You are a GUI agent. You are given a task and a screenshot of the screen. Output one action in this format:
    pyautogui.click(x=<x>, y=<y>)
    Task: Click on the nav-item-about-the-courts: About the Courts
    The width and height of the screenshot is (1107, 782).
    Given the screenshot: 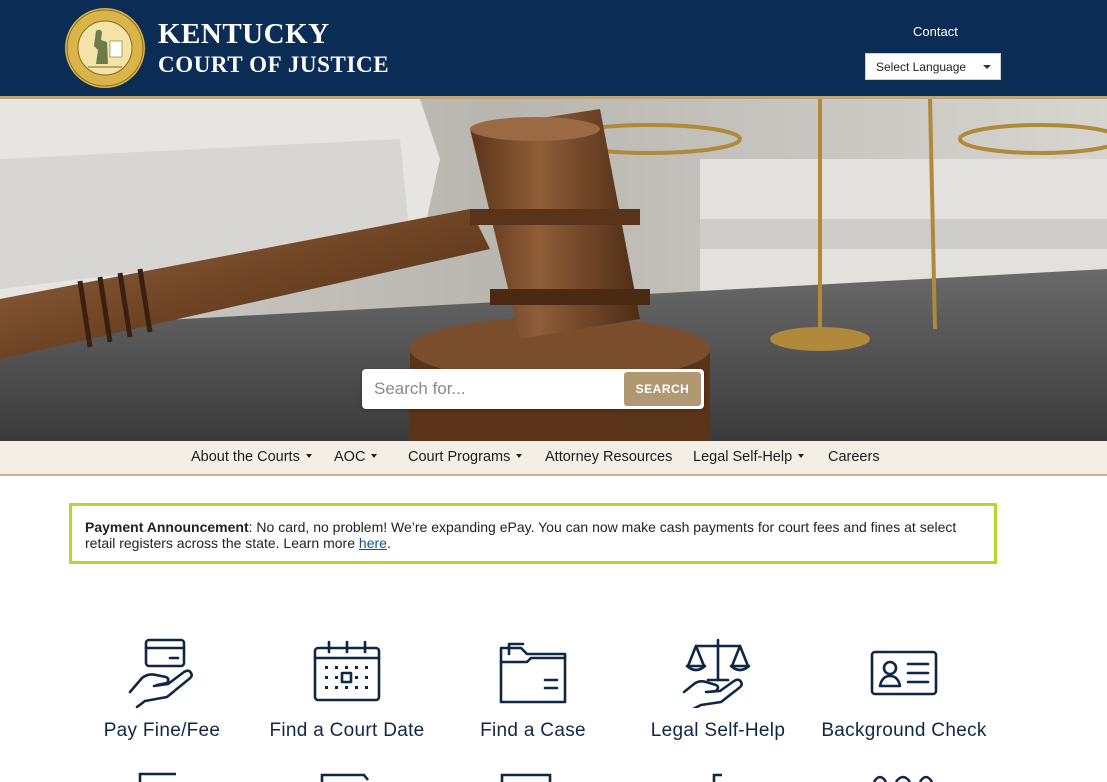 What is the action you would take?
    pyautogui.click(x=251, y=457)
    